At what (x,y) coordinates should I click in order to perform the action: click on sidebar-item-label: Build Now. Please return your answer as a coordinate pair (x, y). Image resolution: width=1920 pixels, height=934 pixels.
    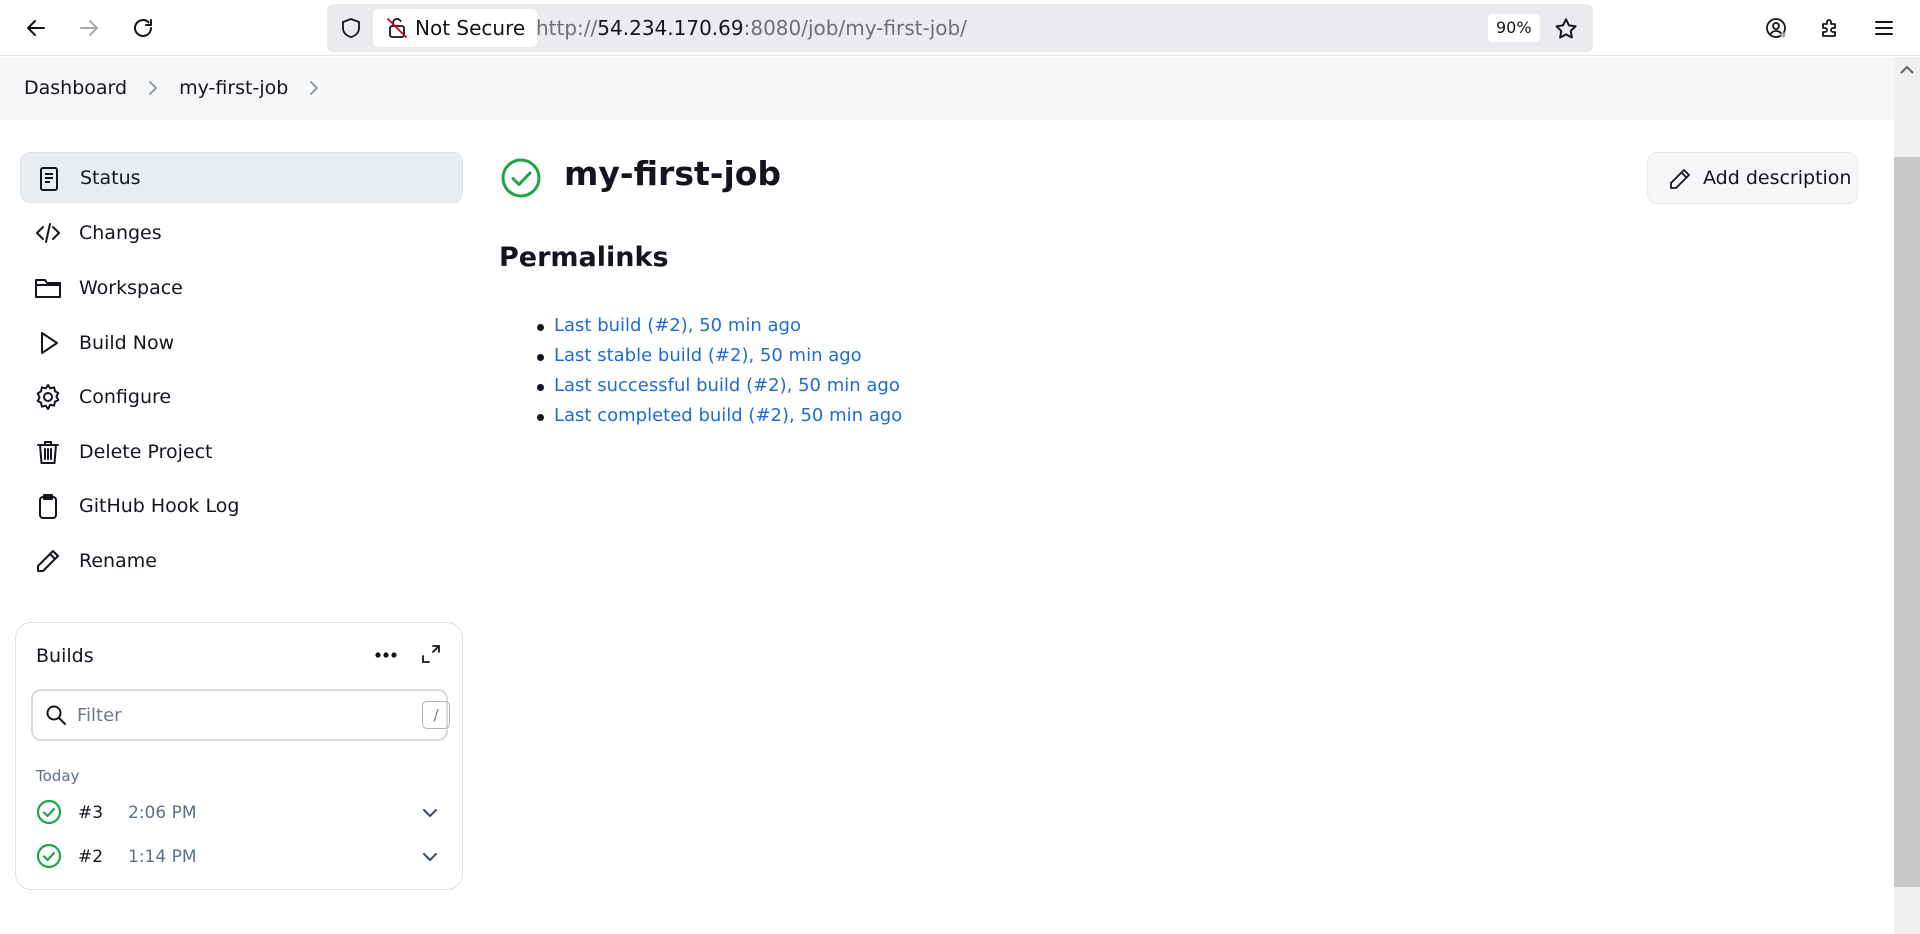
    Looking at the image, I should click on (127, 342).